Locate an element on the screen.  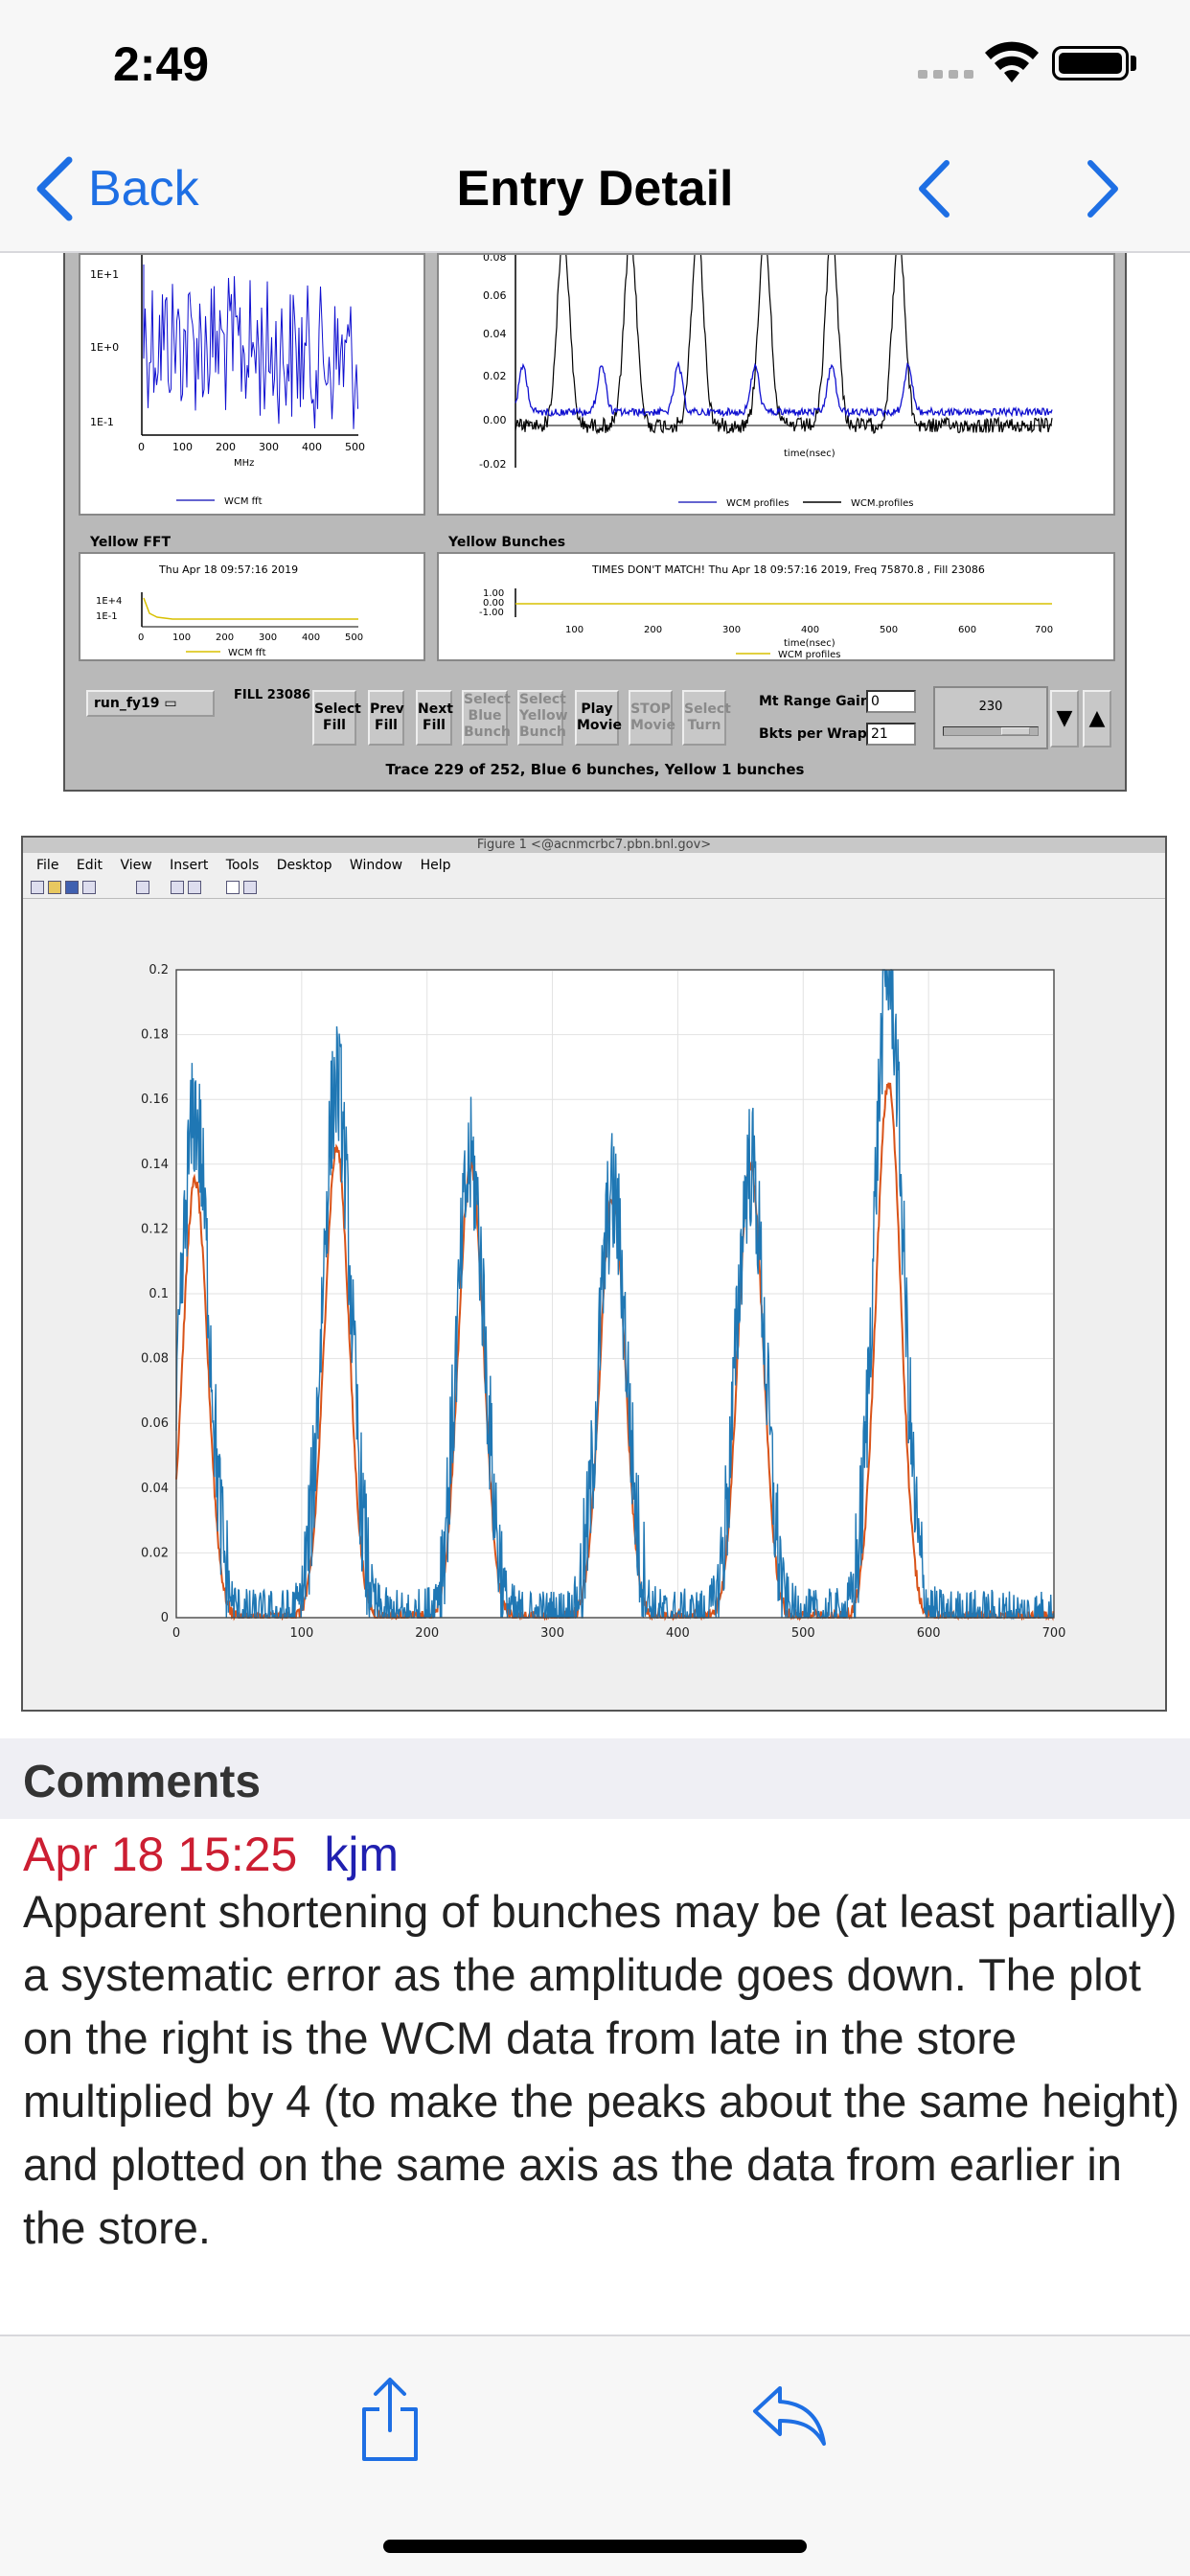
yellow-fft-xtick: 100 is located at coordinates (182, 637).